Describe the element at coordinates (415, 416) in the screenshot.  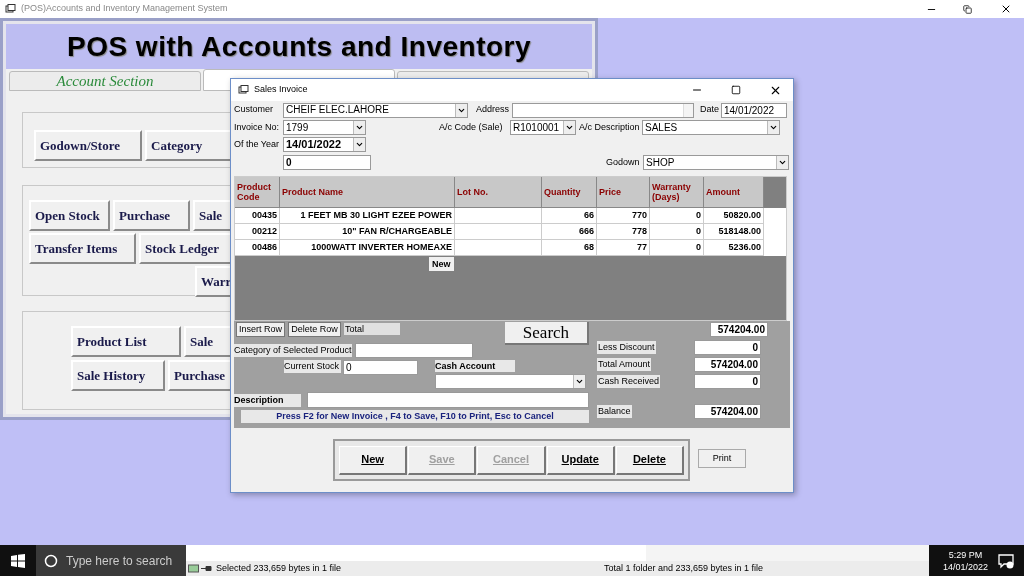
I see `shortcut-hint: Press F2 for New Invoice , F4 to Save, F10 to Print, Esc to Cancel` at that location.